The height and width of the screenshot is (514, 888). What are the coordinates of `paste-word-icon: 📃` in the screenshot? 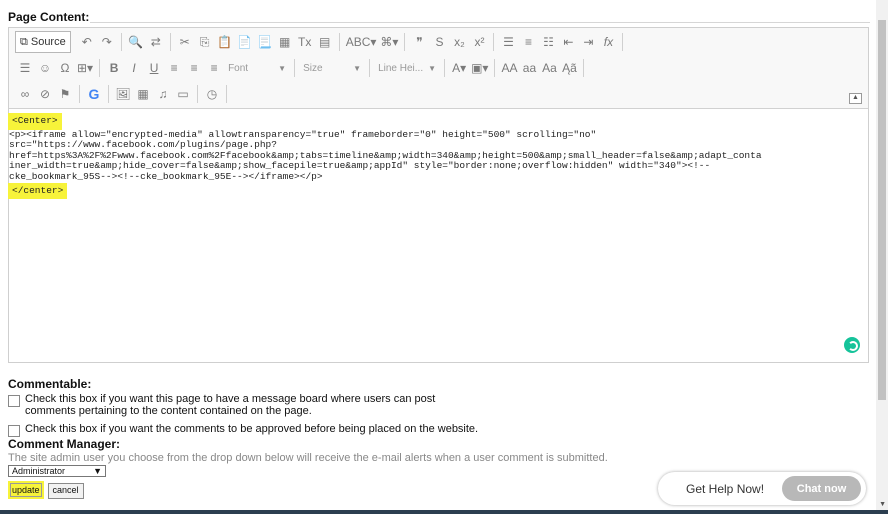 It's located at (265, 42).